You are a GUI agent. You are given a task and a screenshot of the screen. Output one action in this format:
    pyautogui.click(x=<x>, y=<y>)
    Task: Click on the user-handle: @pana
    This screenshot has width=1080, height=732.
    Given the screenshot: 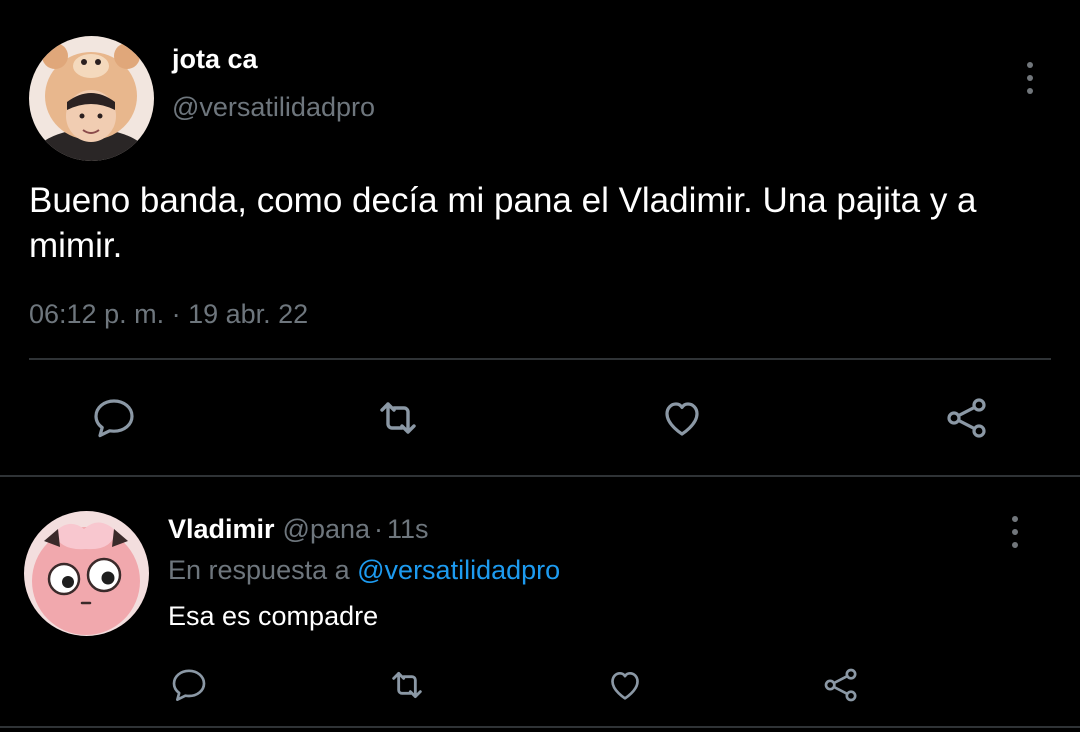 What is the action you would take?
    pyautogui.click(x=326, y=529)
    